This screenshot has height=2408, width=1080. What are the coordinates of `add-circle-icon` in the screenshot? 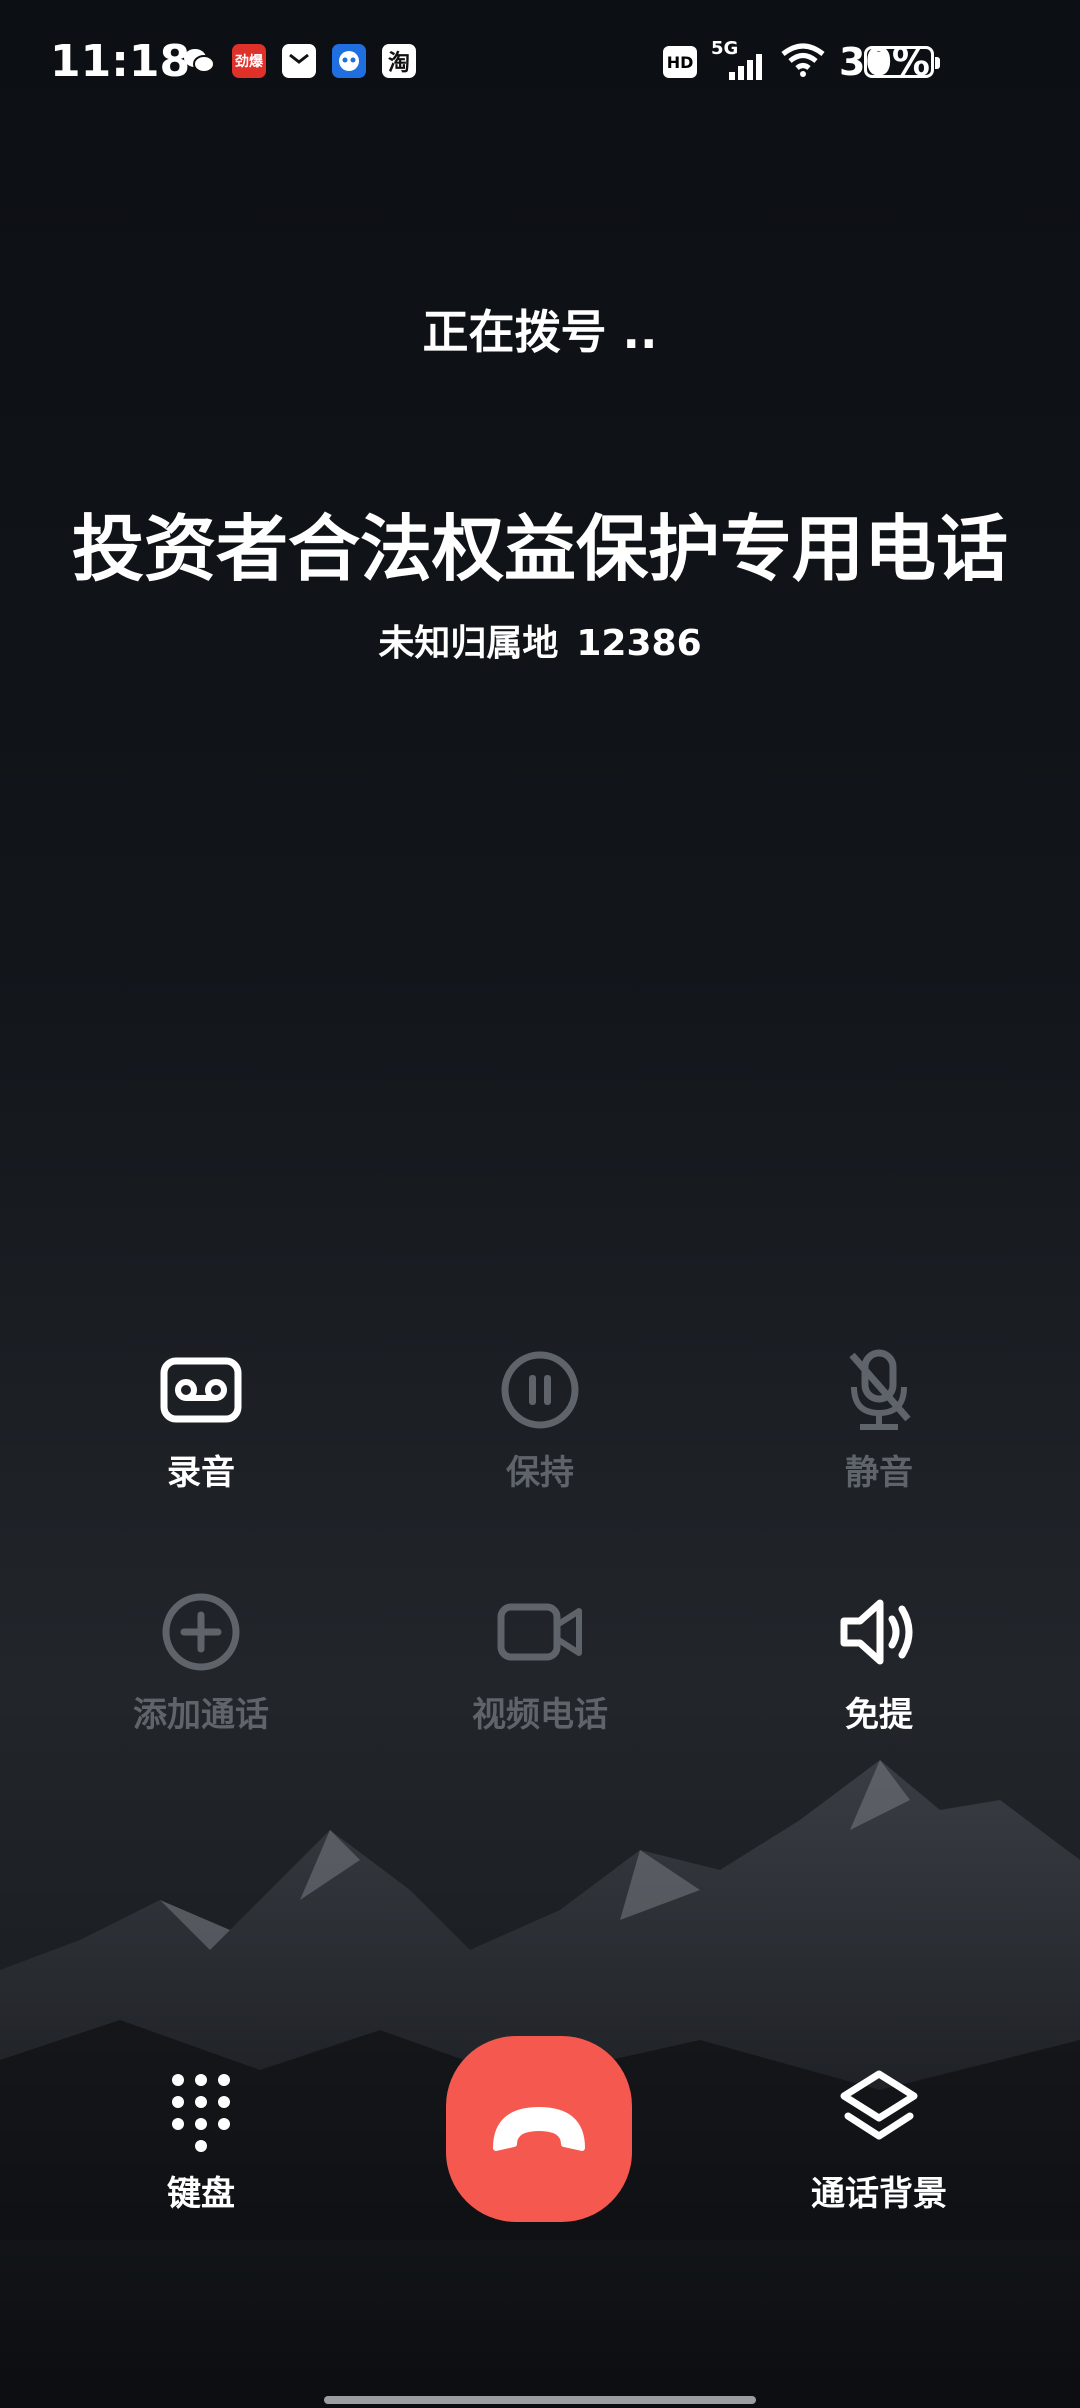 It's located at (201, 1632).